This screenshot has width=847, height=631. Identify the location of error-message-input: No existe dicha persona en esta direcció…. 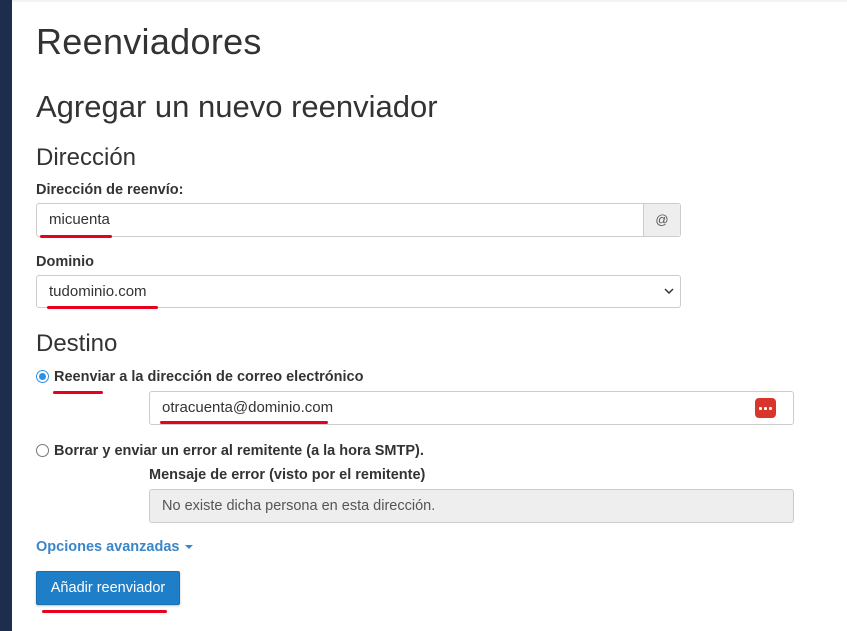
(471, 506).